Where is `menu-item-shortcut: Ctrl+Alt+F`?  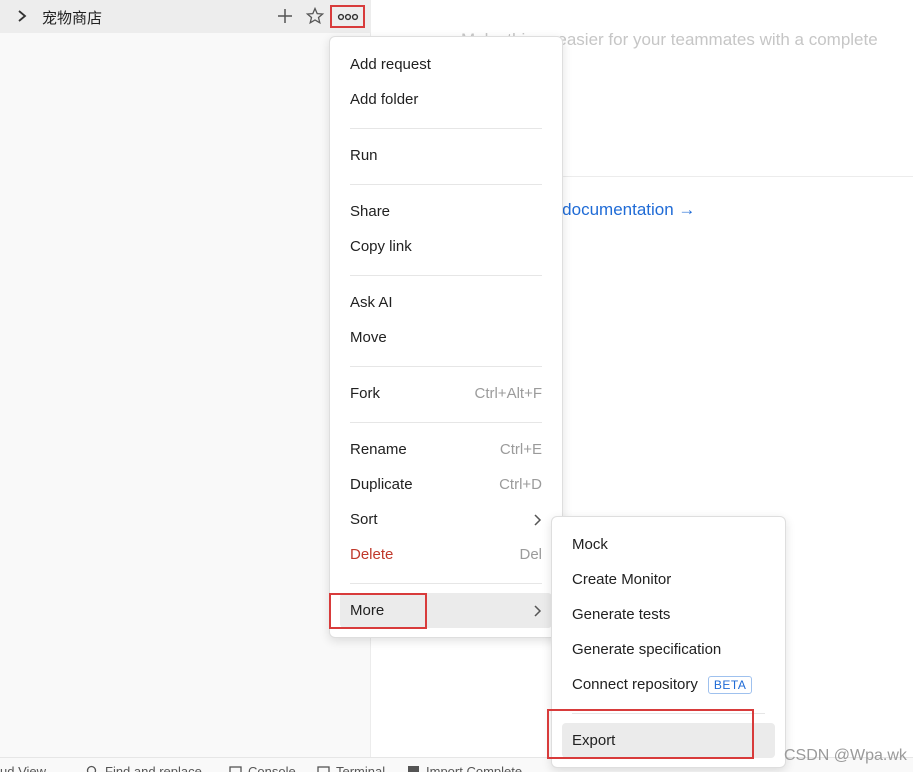
menu-item-shortcut: Ctrl+Alt+F is located at coordinates (508, 393).